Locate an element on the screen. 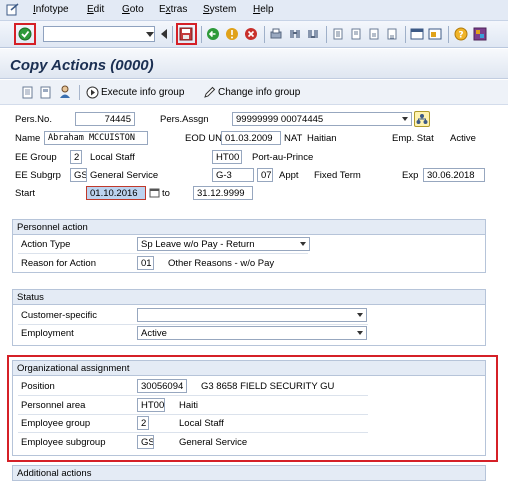 Image resolution: width=508 pixels, height=481 pixels. shortcut-icon is located at coordinates (436, 35).